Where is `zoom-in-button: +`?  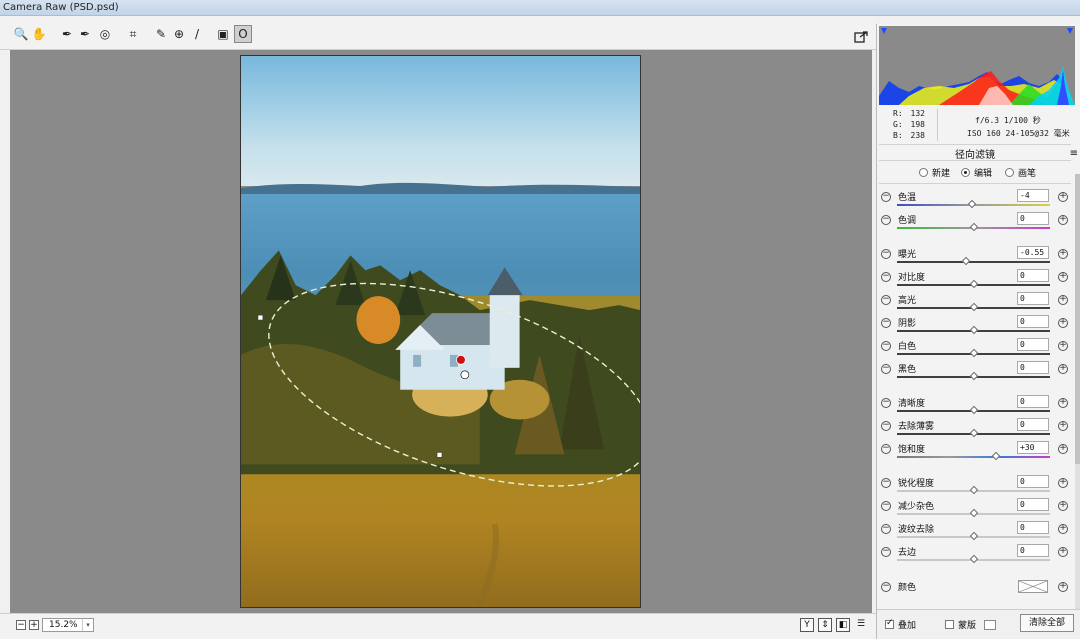
zoom-in-button: + is located at coordinates (34, 625).